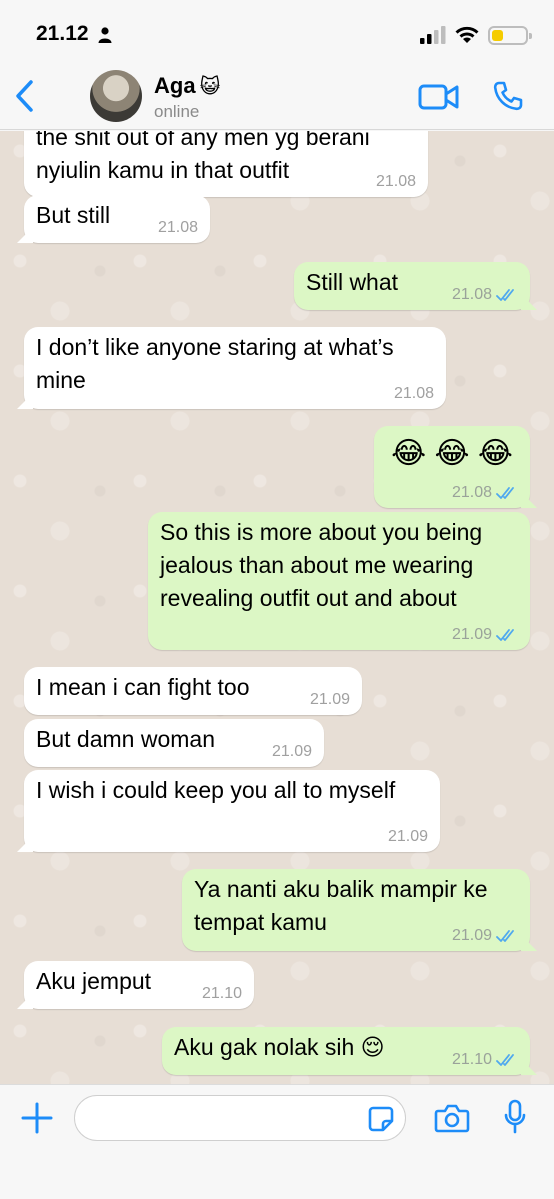 The width and height of the screenshot is (554, 1199). Describe the element at coordinates (508, 96) in the screenshot. I see `phone-icon` at that location.